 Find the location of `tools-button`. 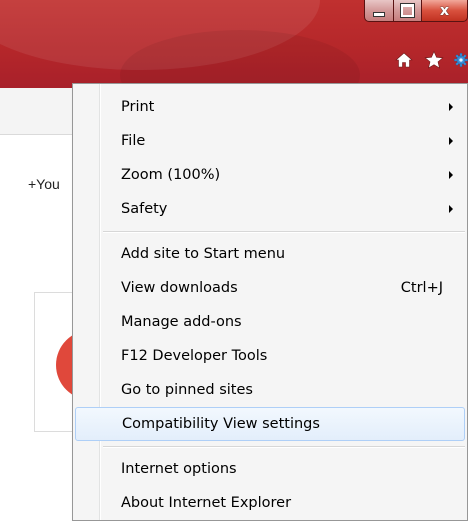

tools-button is located at coordinates (461, 60).